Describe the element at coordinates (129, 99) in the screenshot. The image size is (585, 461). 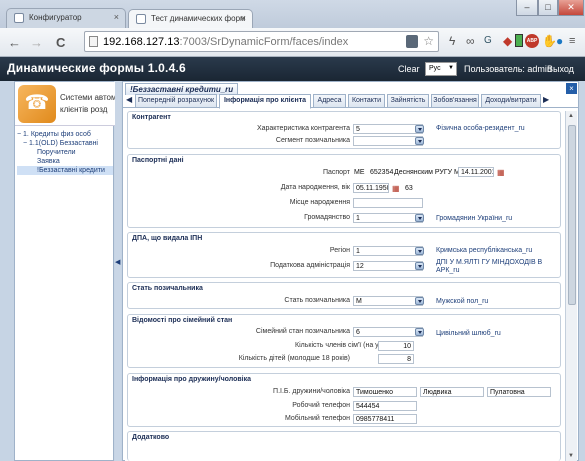
I see `tab-scroll-left-icon: ◀` at that location.